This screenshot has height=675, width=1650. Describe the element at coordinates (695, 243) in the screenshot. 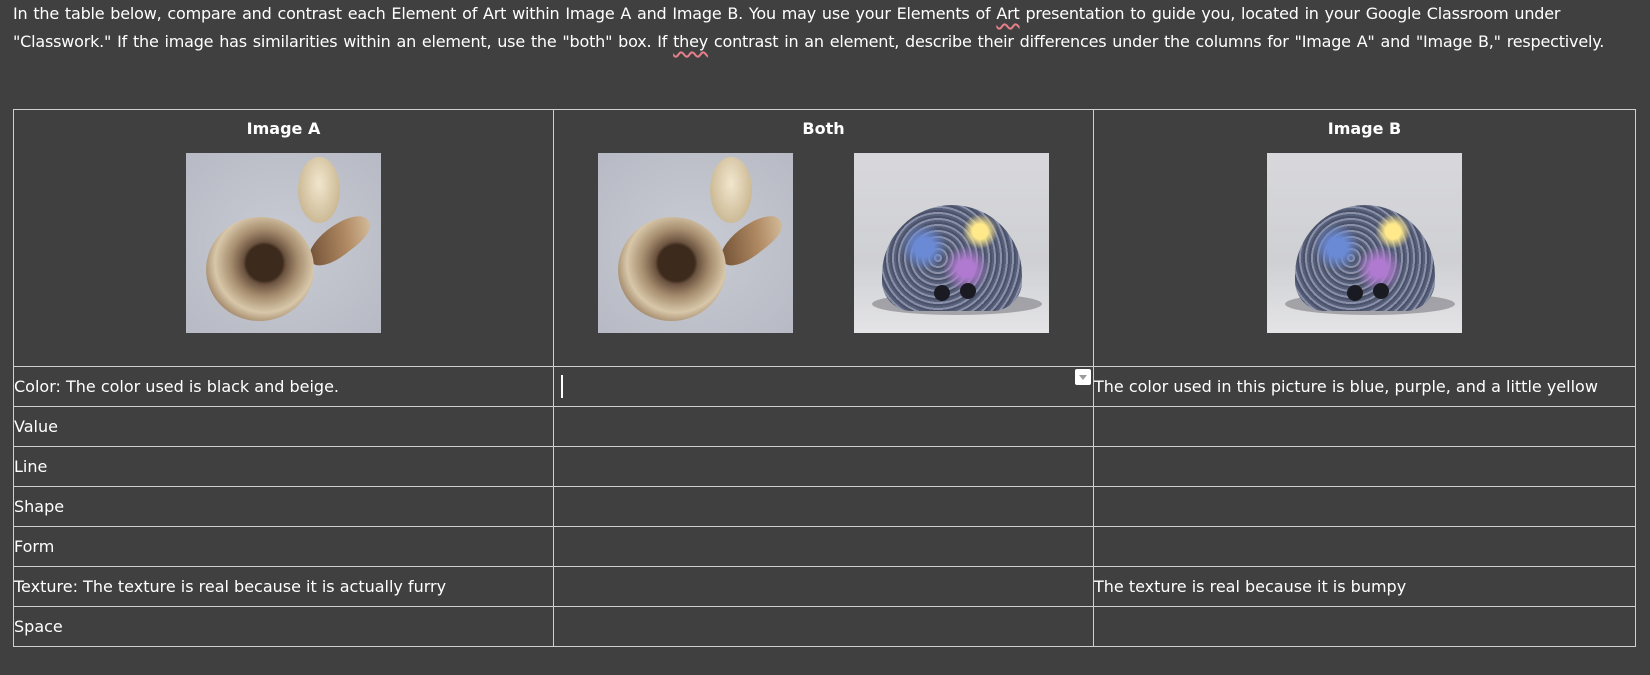

I see `both-image-a-fur-photo` at that location.